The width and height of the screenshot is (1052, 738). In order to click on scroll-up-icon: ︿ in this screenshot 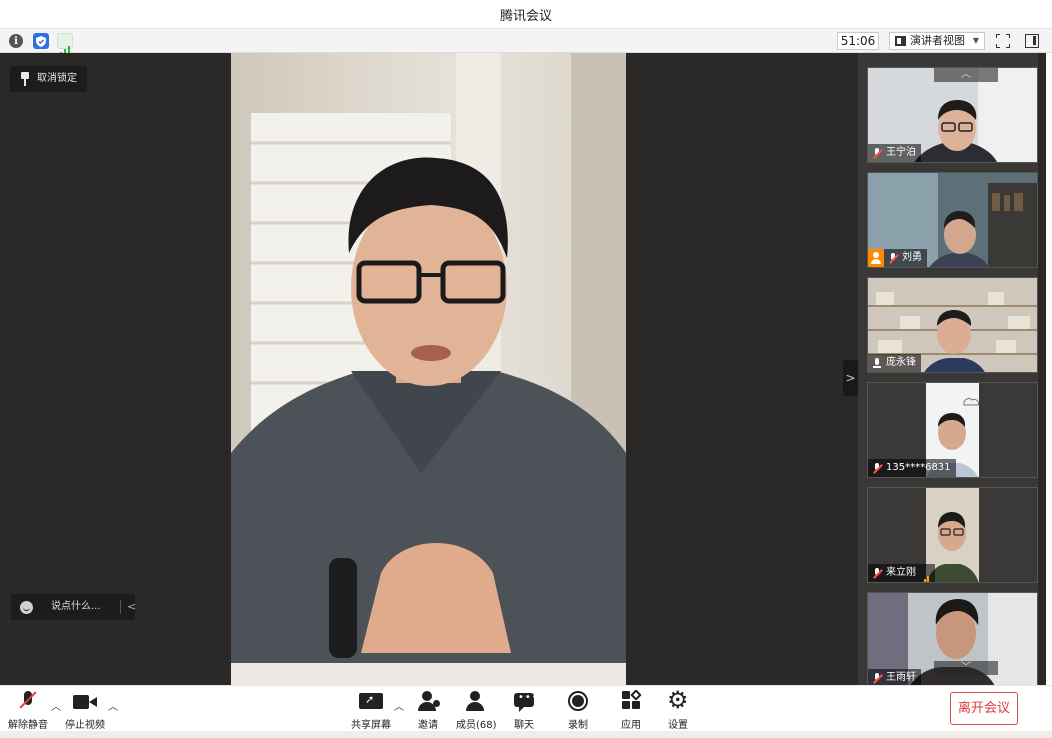, I will do `click(966, 75)`.